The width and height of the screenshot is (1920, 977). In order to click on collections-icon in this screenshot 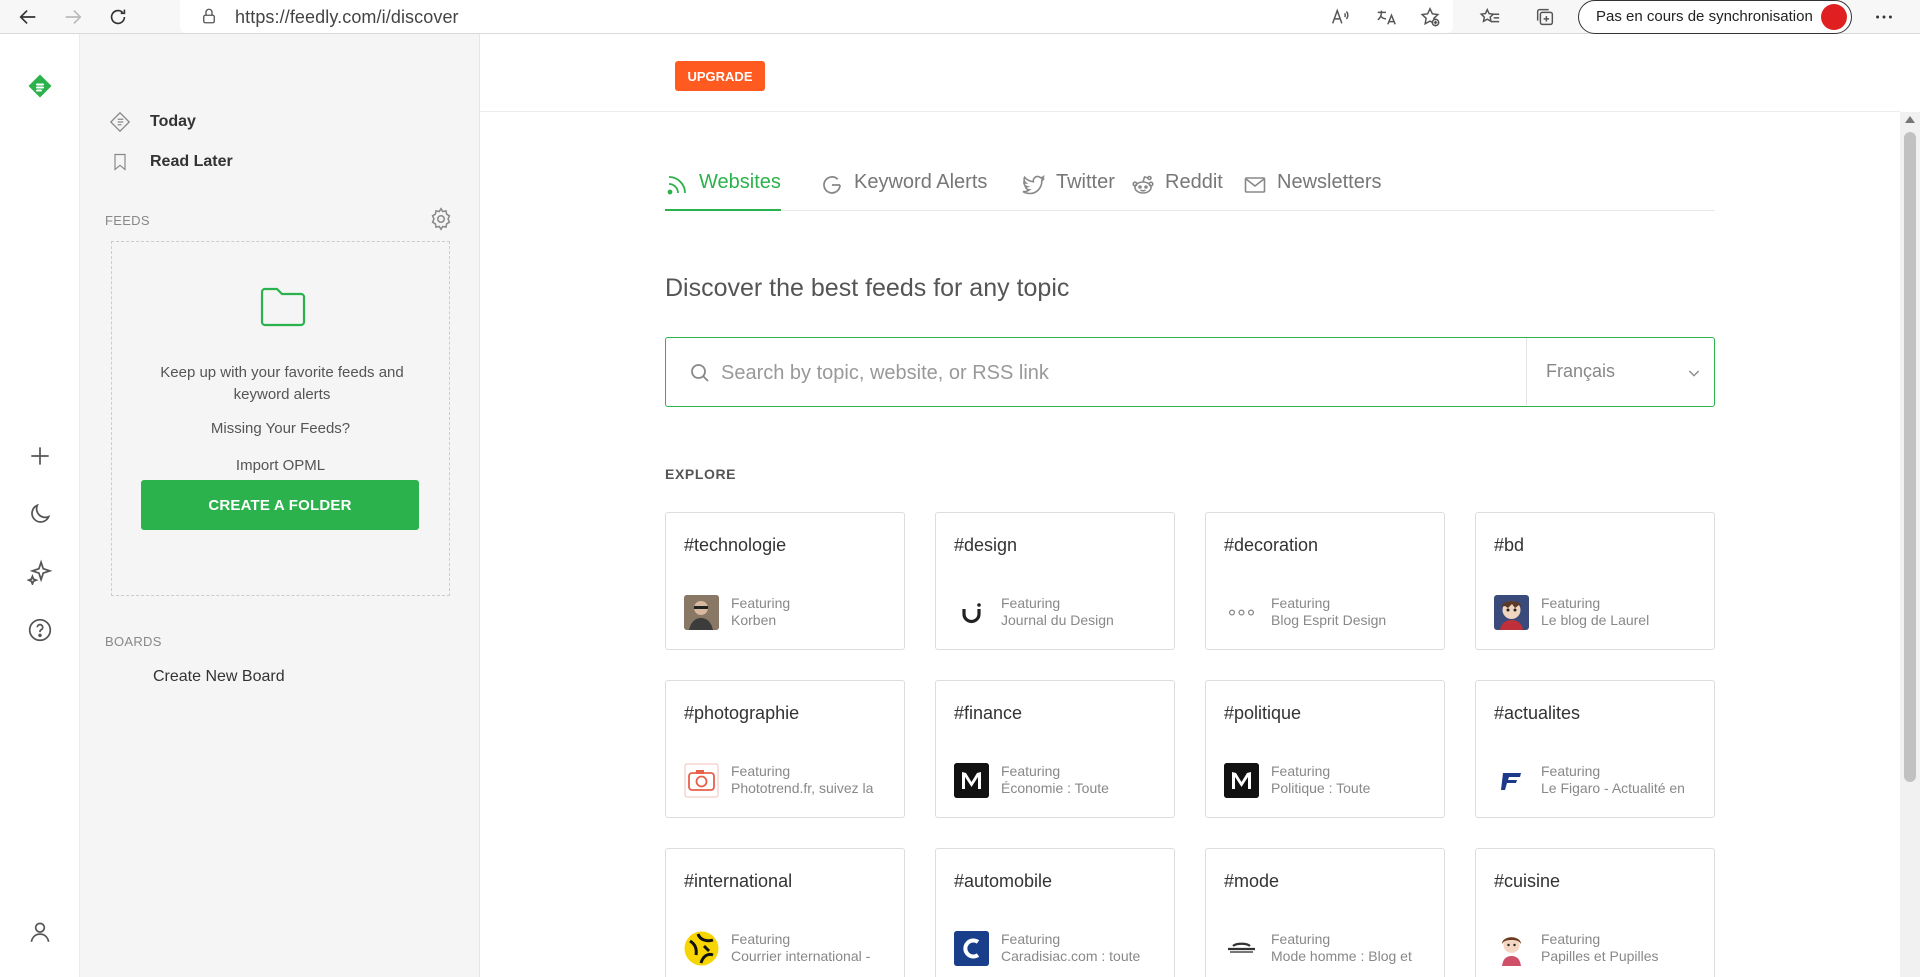, I will do `click(1545, 16)`.